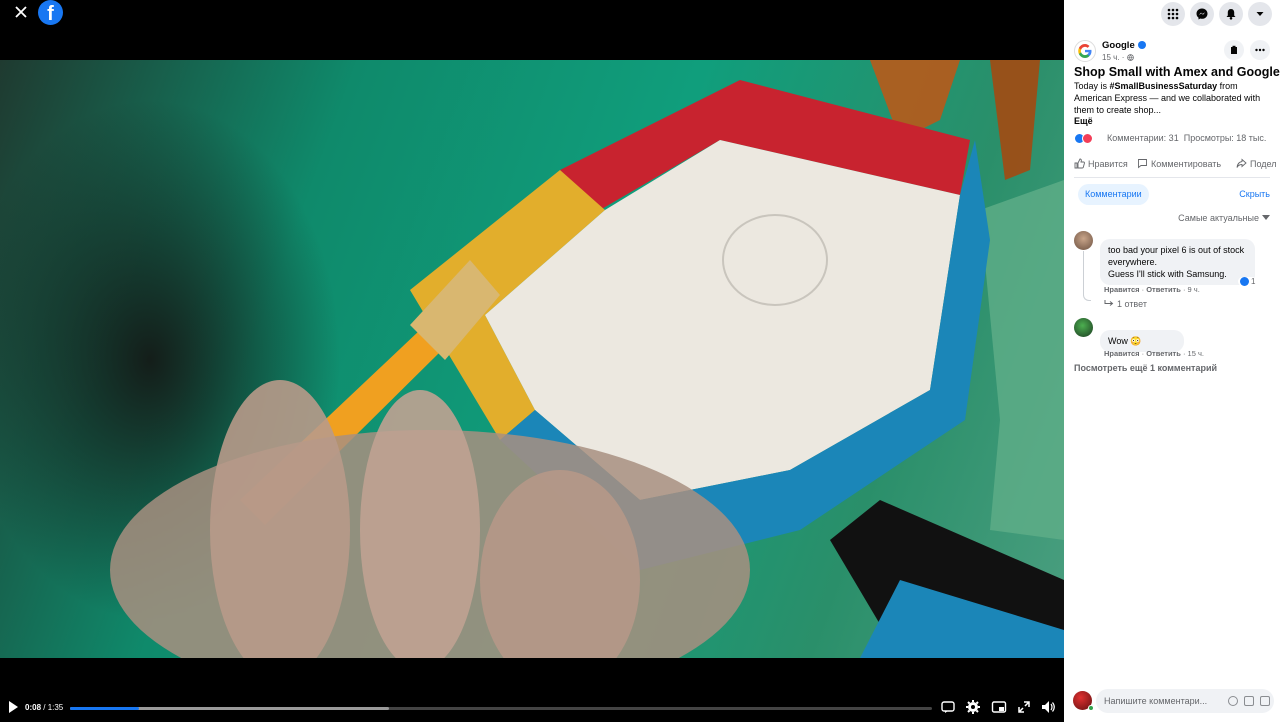  Describe the element at coordinates (1173, 14) in the screenshot. I see `menu-grid-icon` at that location.